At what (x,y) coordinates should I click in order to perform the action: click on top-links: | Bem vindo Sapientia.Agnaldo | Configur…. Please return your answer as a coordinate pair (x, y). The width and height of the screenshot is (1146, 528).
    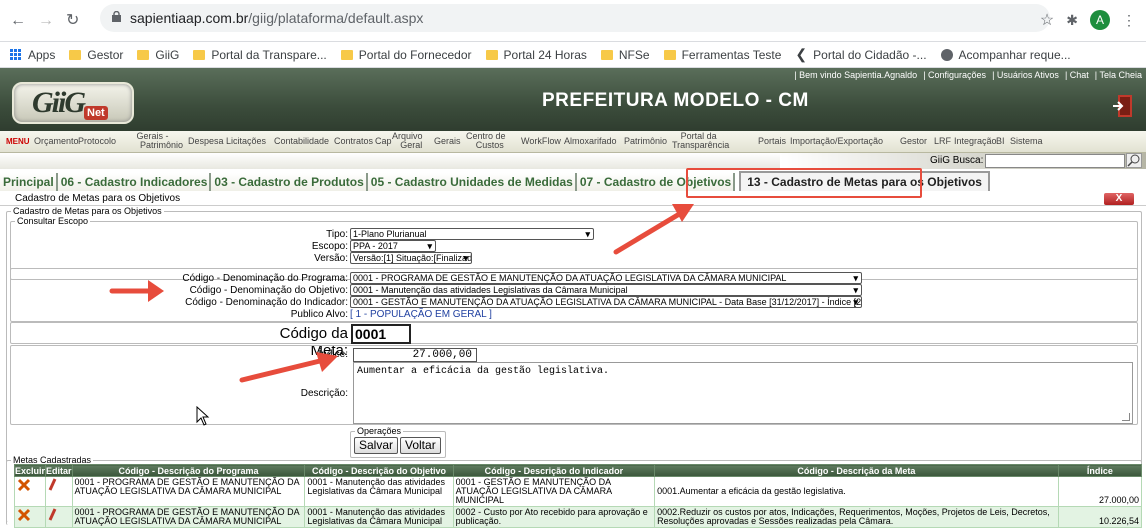
    Looking at the image, I should click on (970, 75).